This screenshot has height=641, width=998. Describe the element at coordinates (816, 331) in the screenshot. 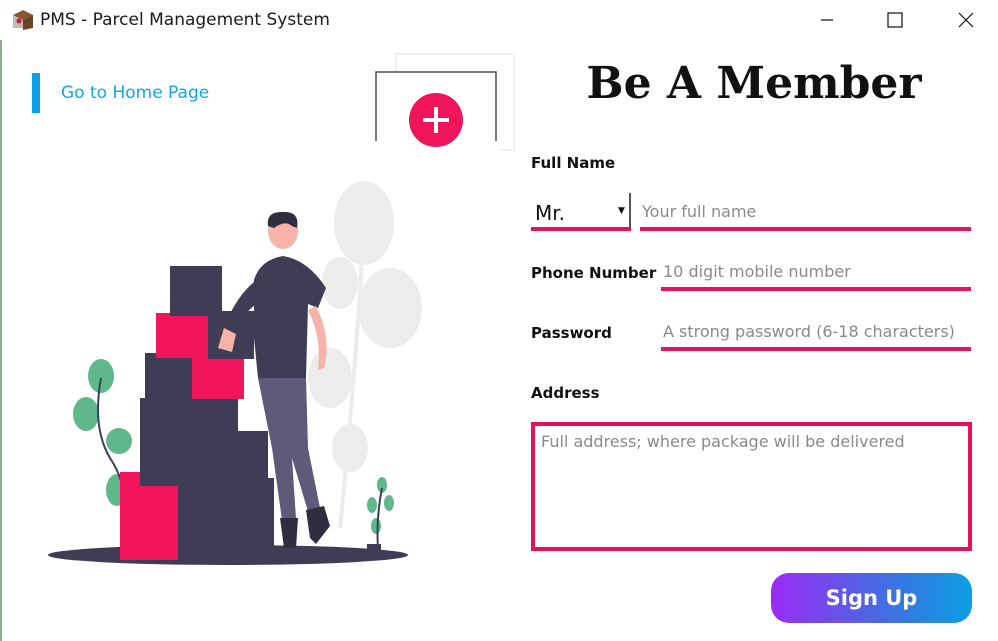

I see `password-input` at that location.